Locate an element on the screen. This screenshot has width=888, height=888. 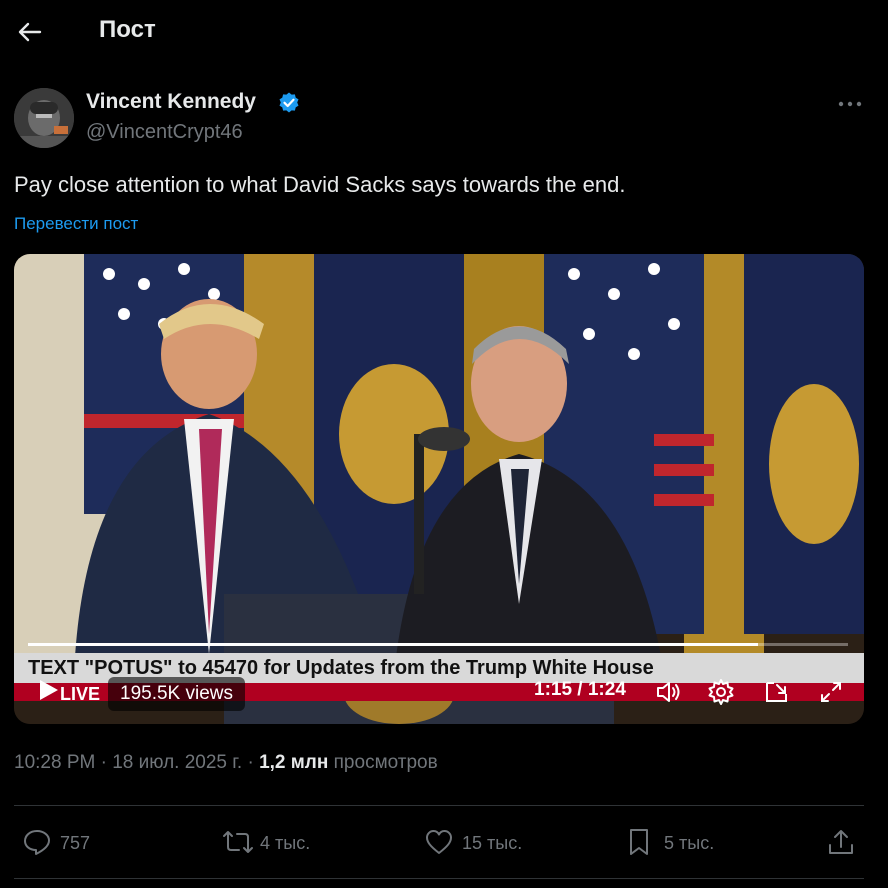
video-progress-bar is located at coordinates (438, 644).